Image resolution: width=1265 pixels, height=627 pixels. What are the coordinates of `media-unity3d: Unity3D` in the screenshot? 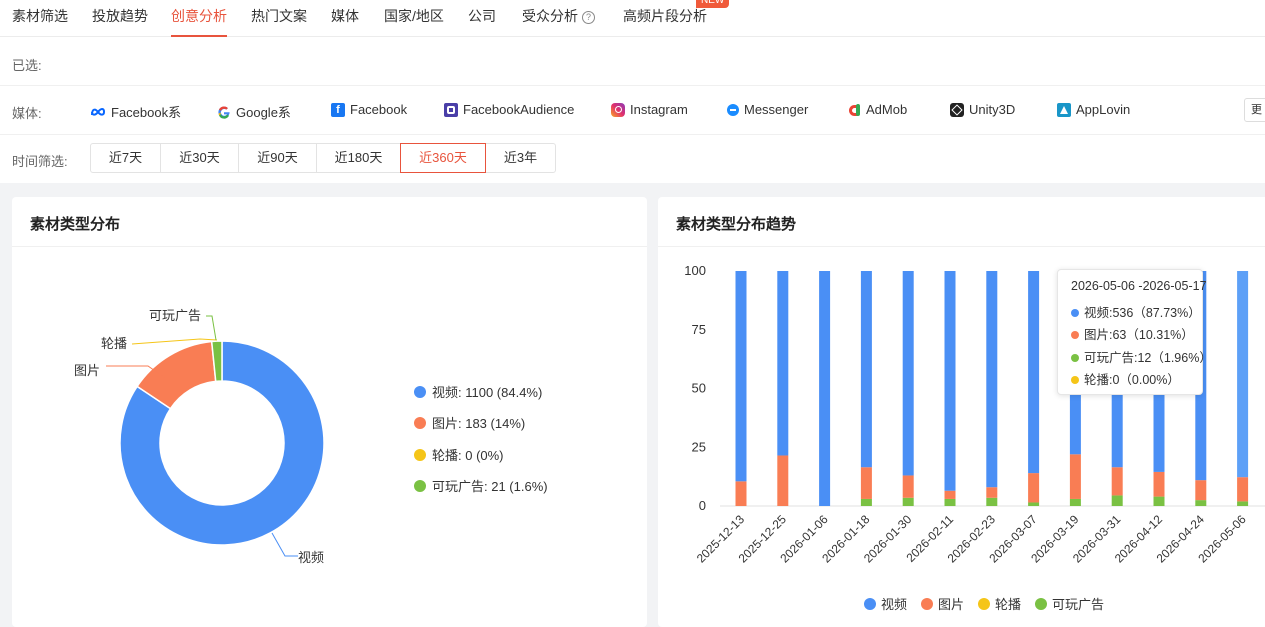 It's located at (982, 109).